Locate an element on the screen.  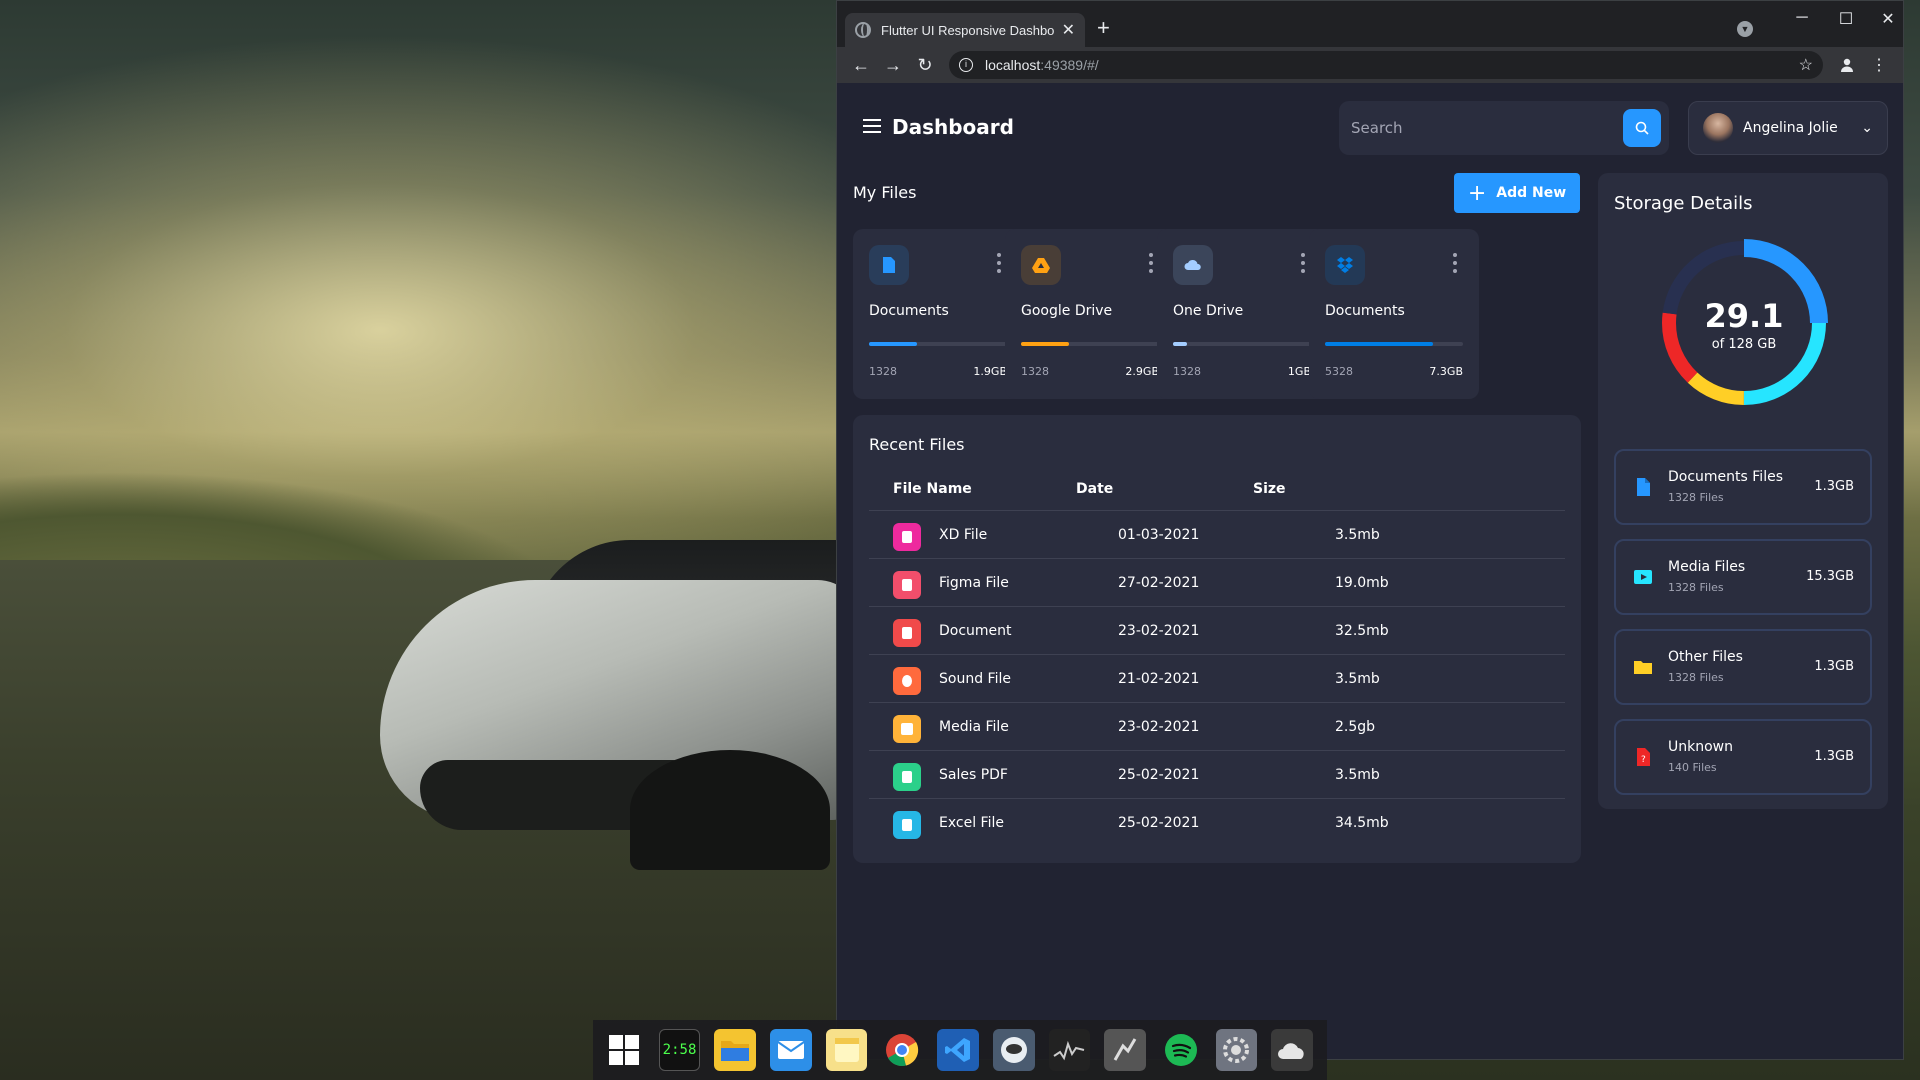
file-name: Media File is located at coordinates (974, 727).